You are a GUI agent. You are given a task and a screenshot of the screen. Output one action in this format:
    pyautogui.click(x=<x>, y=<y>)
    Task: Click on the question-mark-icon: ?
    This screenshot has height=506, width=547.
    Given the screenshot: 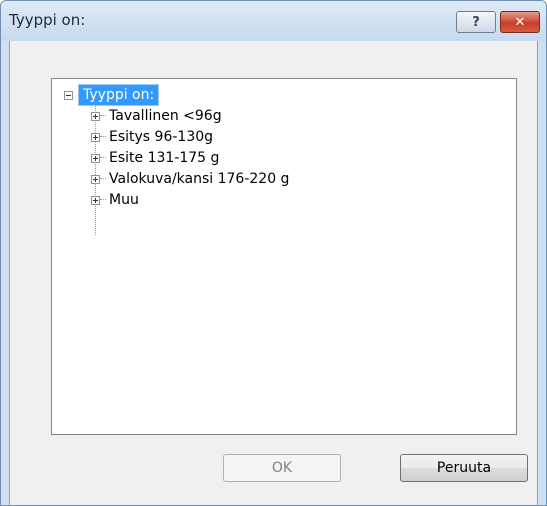 What is the action you would take?
    pyautogui.click(x=476, y=22)
    